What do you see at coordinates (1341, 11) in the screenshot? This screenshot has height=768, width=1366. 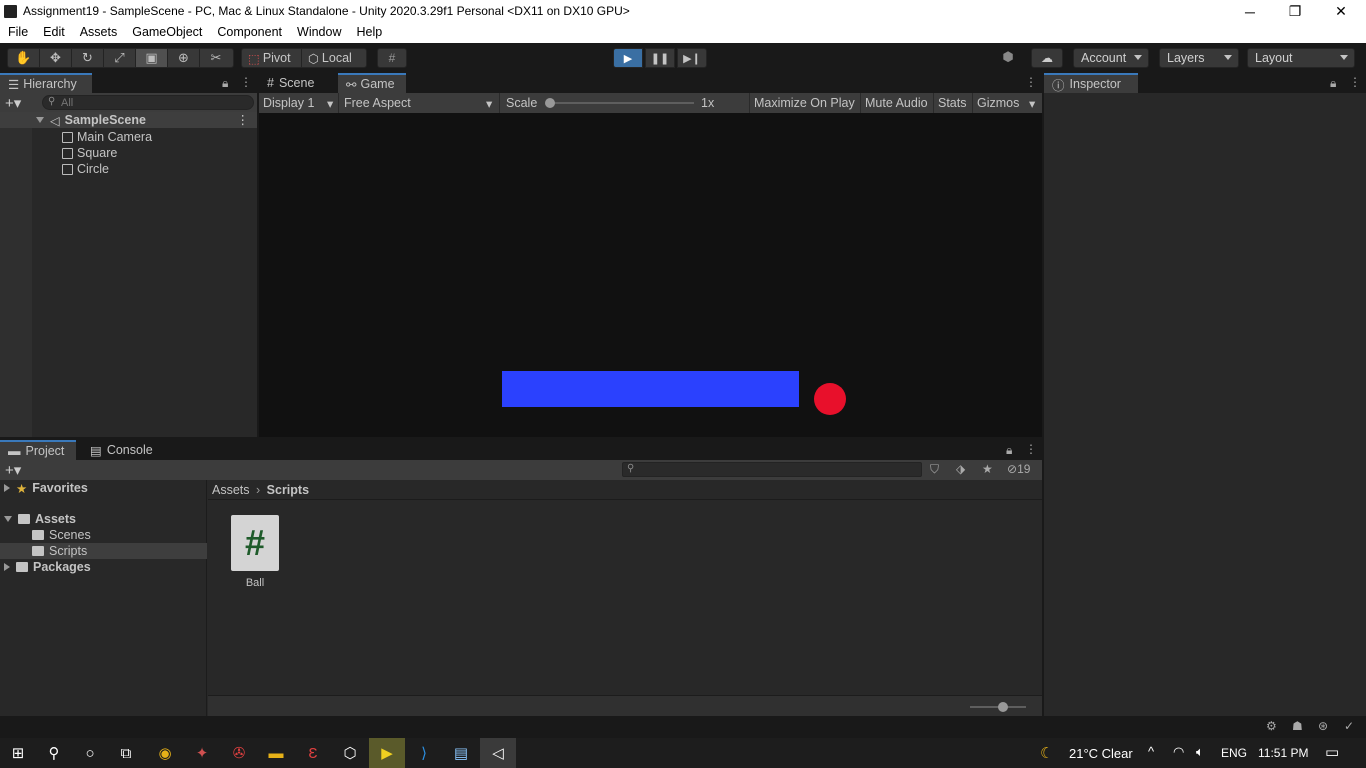 I see `close-button: ✕` at bounding box center [1341, 11].